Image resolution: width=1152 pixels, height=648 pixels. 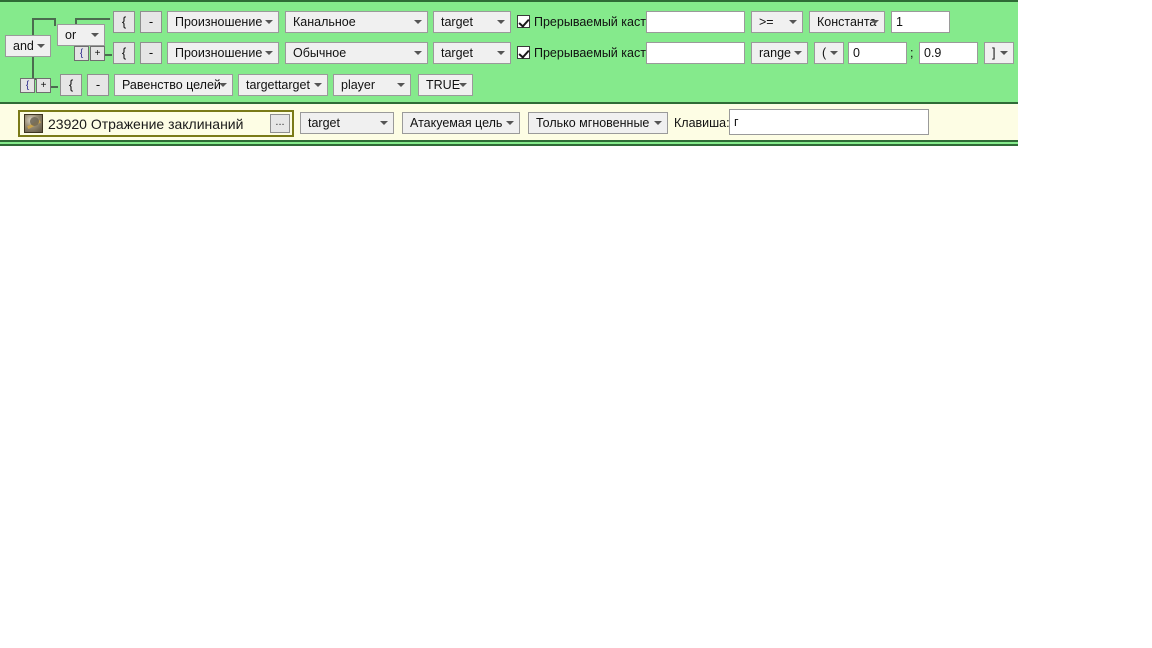 What do you see at coordinates (151, 22) in the screenshot?
I see `condition-1-remove-button: -` at bounding box center [151, 22].